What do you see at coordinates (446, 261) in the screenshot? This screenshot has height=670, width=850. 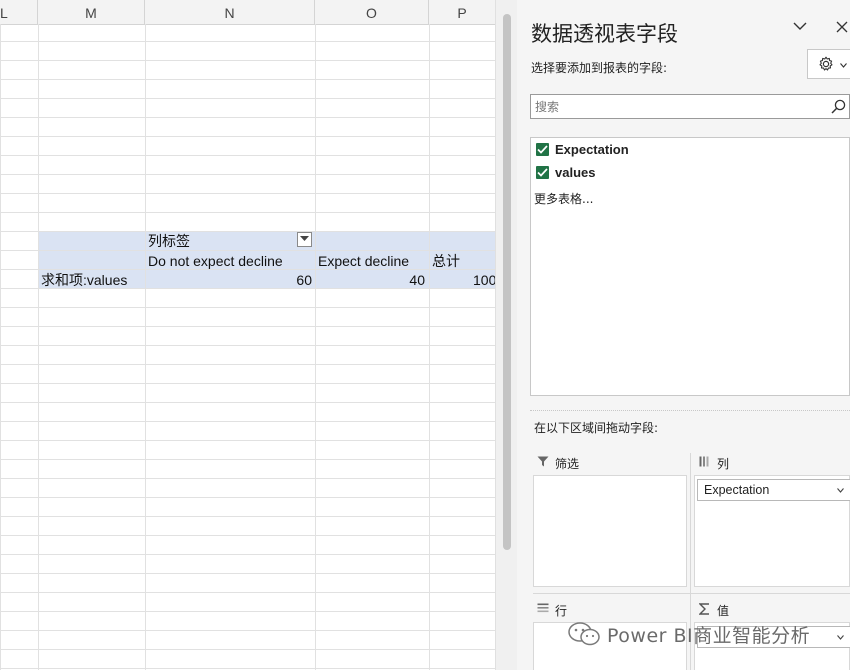 I see `pivot-column-header-total: 总计` at bounding box center [446, 261].